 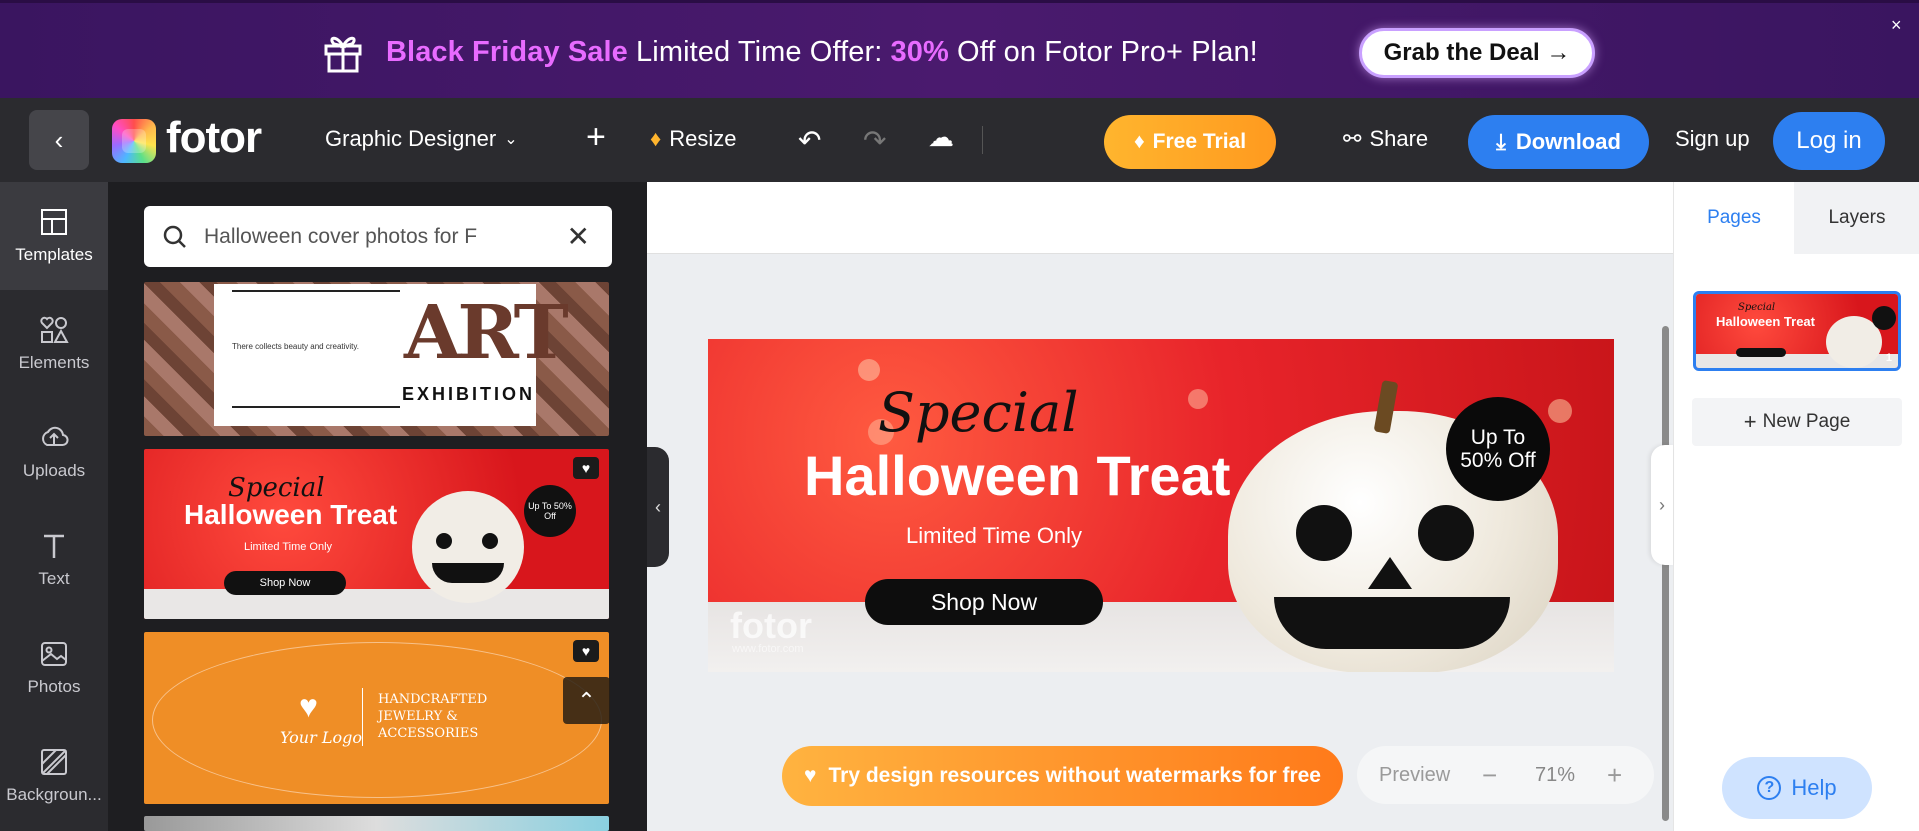 What do you see at coordinates (134, 141) in the screenshot?
I see `fotor-logo-icon` at bounding box center [134, 141].